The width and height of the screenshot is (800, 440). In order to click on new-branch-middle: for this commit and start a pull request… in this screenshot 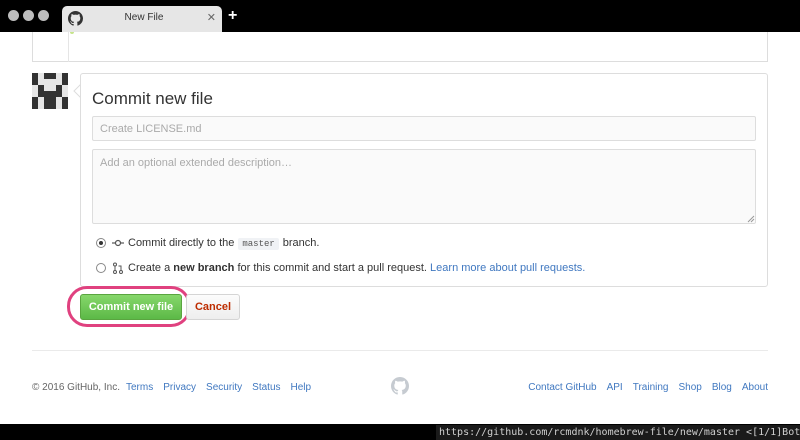, I will do `click(332, 268)`.